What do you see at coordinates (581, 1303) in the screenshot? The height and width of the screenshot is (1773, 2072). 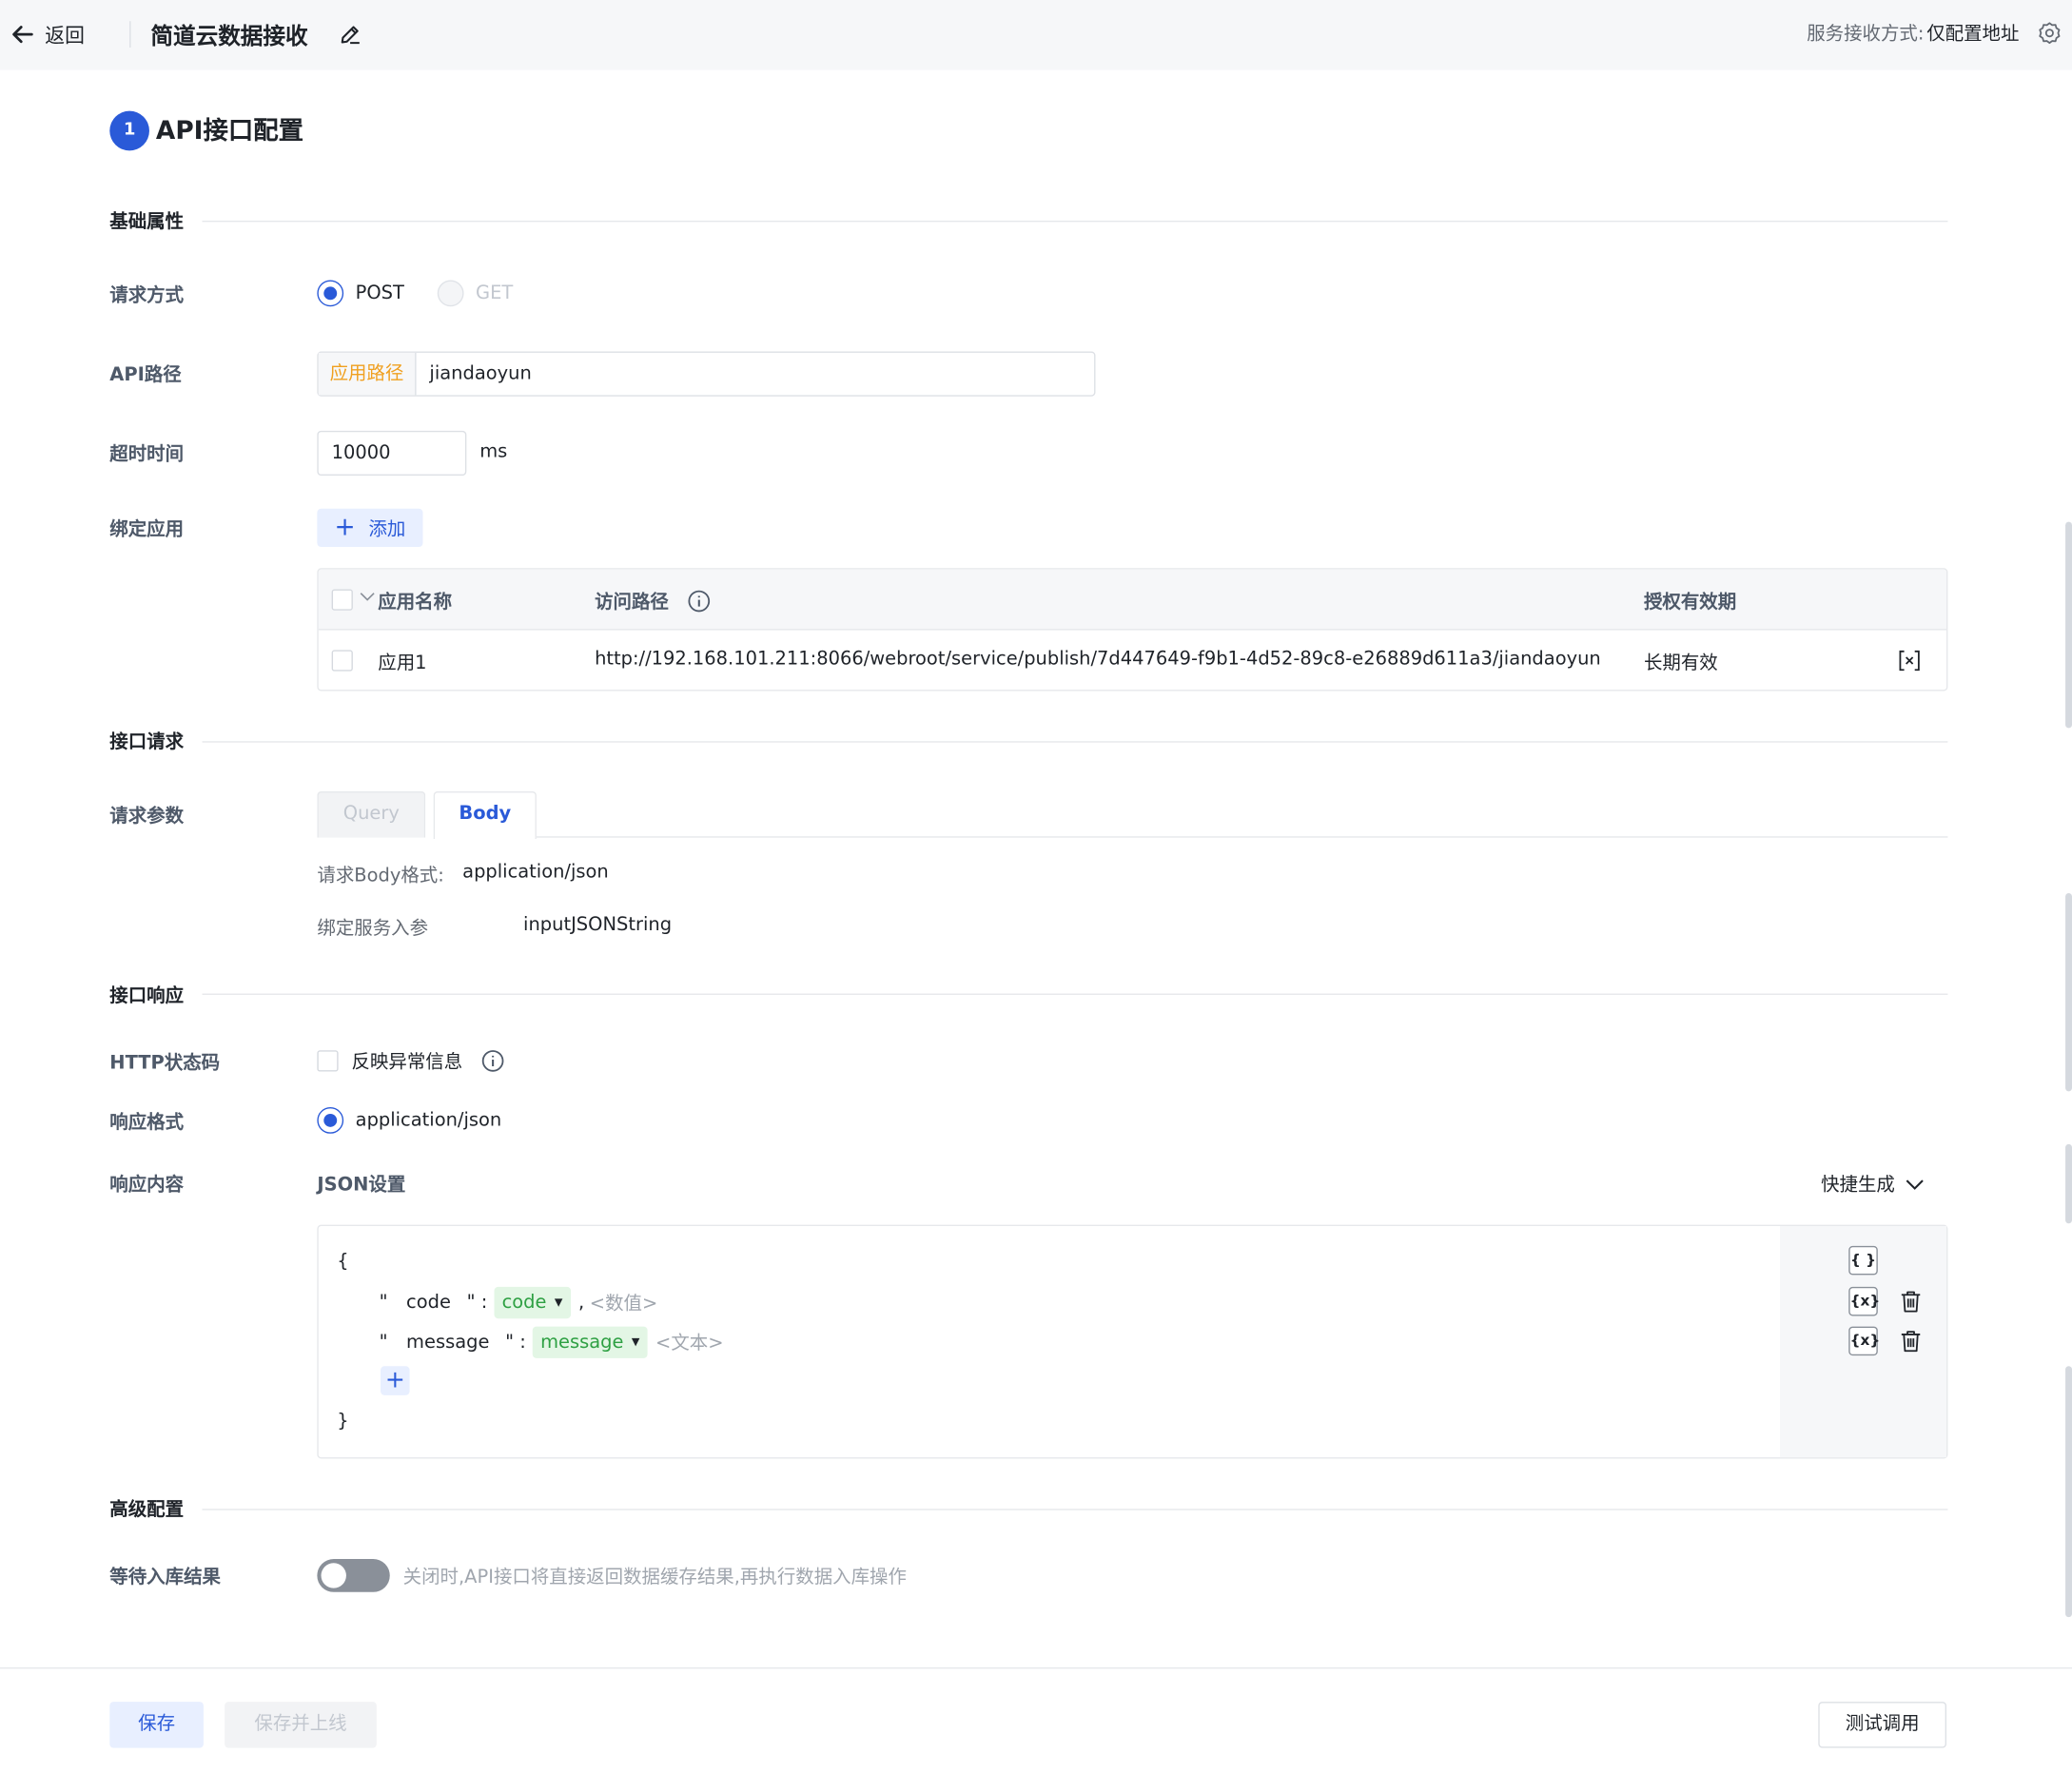 I see `comma: ,` at bounding box center [581, 1303].